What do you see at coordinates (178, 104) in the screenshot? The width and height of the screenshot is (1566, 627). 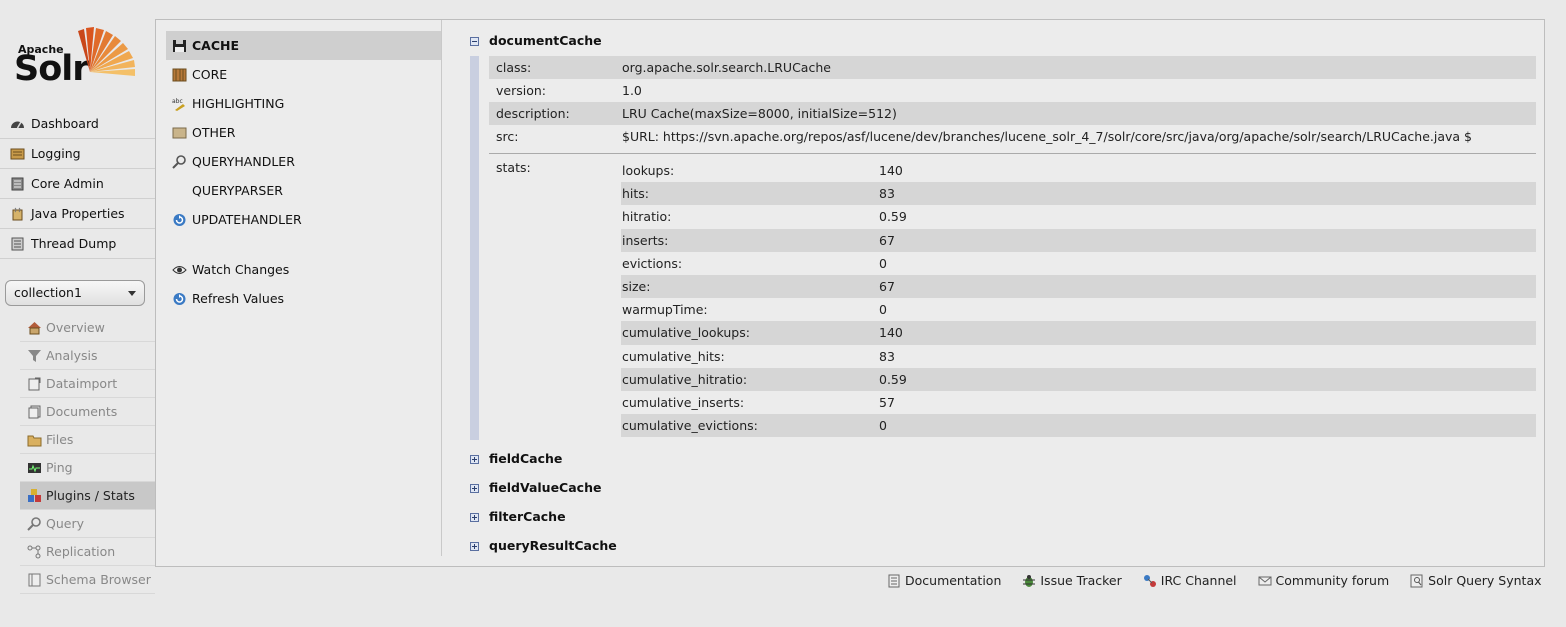 I see `highlight-icon: abc` at bounding box center [178, 104].